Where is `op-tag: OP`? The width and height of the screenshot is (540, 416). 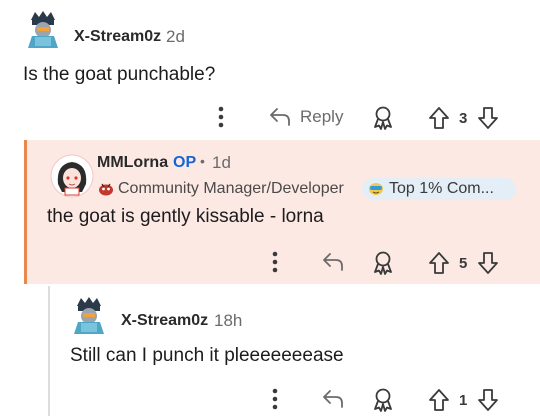 op-tag: OP is located at coordinates (185, 162).